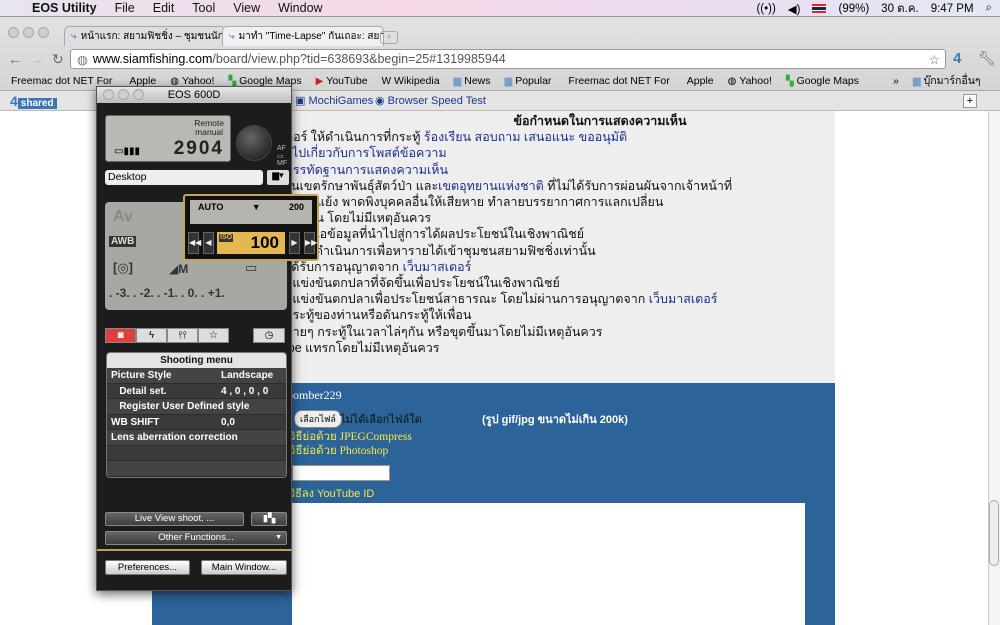 This screenshot has width=1000, height=625. I want to click on rule-item: ัวไปเกี่ยวกับการโพสต์ข้อความ, so click(560, 153).